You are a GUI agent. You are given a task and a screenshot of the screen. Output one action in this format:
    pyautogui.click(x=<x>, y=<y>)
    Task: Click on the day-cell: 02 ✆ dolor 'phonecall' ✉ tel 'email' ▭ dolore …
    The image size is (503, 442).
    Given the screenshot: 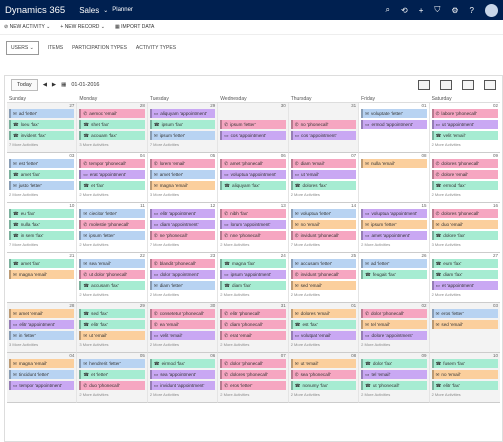 What is the action you would take?
    pyautogui.click(x=394, y=328)
    